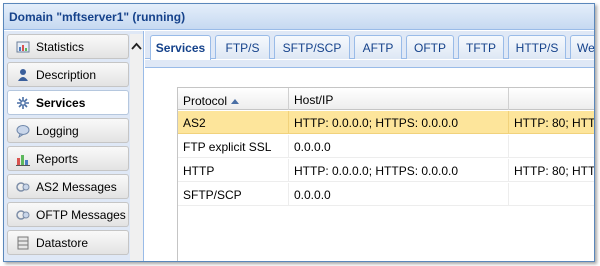  What do you see at coordinates (23, 75) in the screenshot?
I see `person-icon` at bounding box center [23, 75].